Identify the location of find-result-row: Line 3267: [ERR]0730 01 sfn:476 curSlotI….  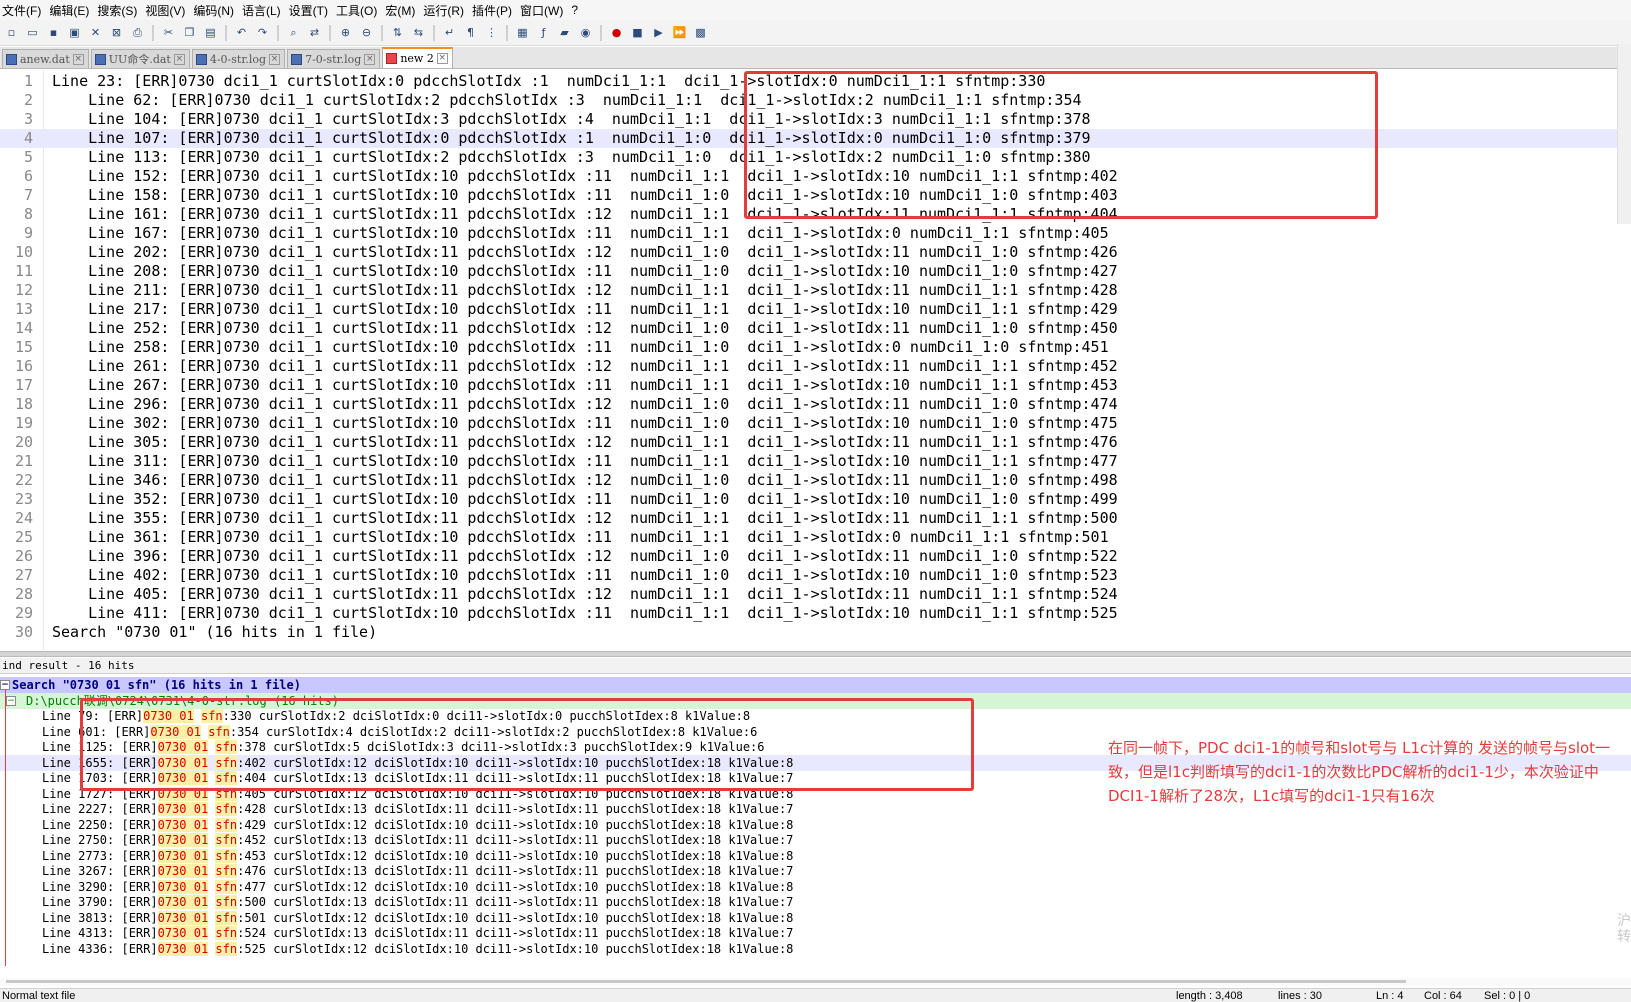
(815, 871).